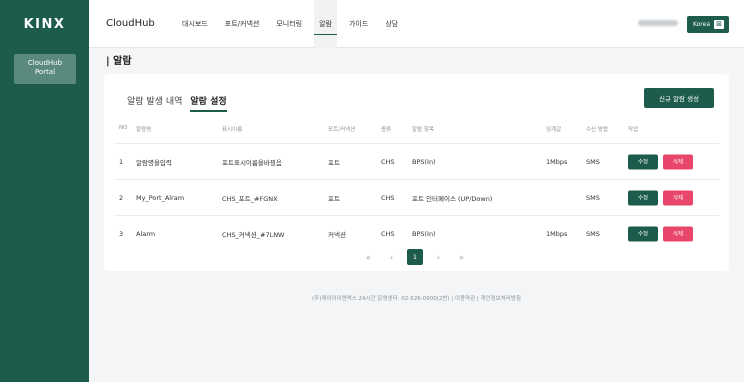  What do you see at coordinates (342, 130) in the screenshot?
I see `col-port-connection: 포트/커넥션` at bounding box center [342, 130].